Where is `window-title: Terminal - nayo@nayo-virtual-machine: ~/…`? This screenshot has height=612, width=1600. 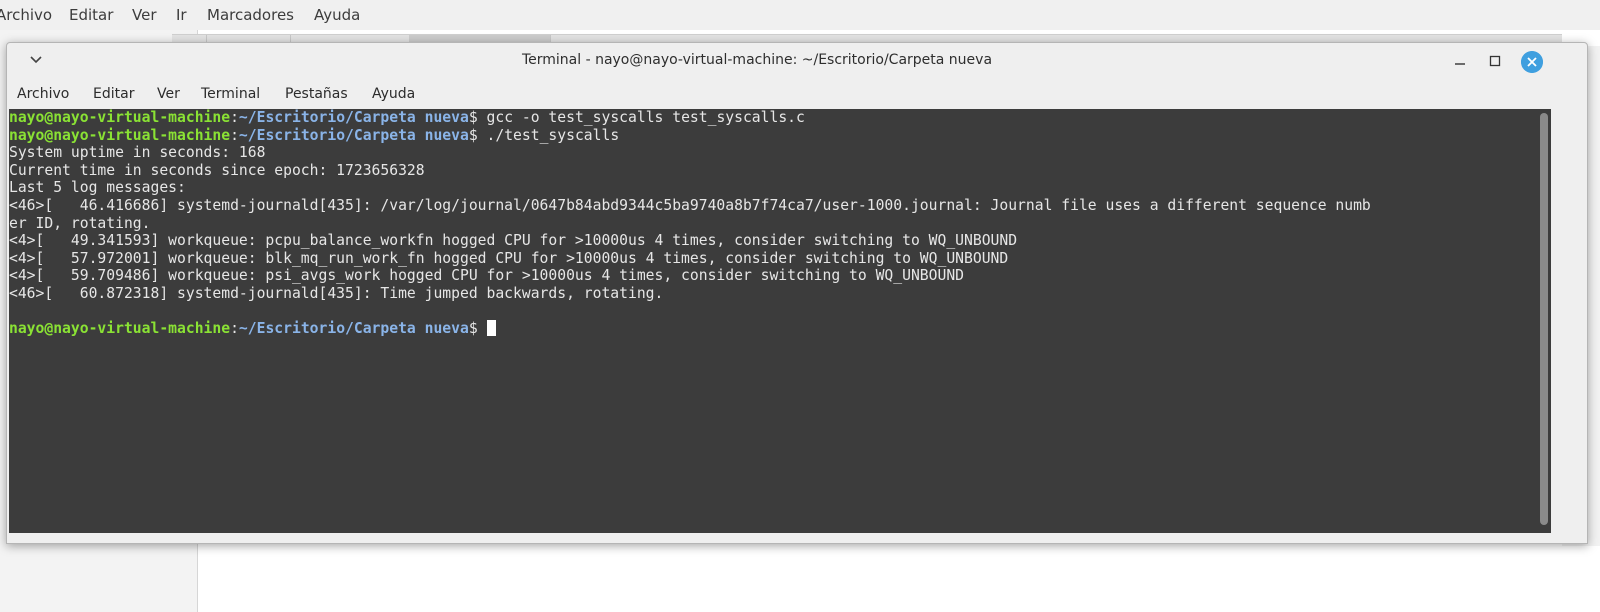 window-title: Terminal - nayo@nayo-virtual-machine: ~/… is located at coordinates (757, 60).